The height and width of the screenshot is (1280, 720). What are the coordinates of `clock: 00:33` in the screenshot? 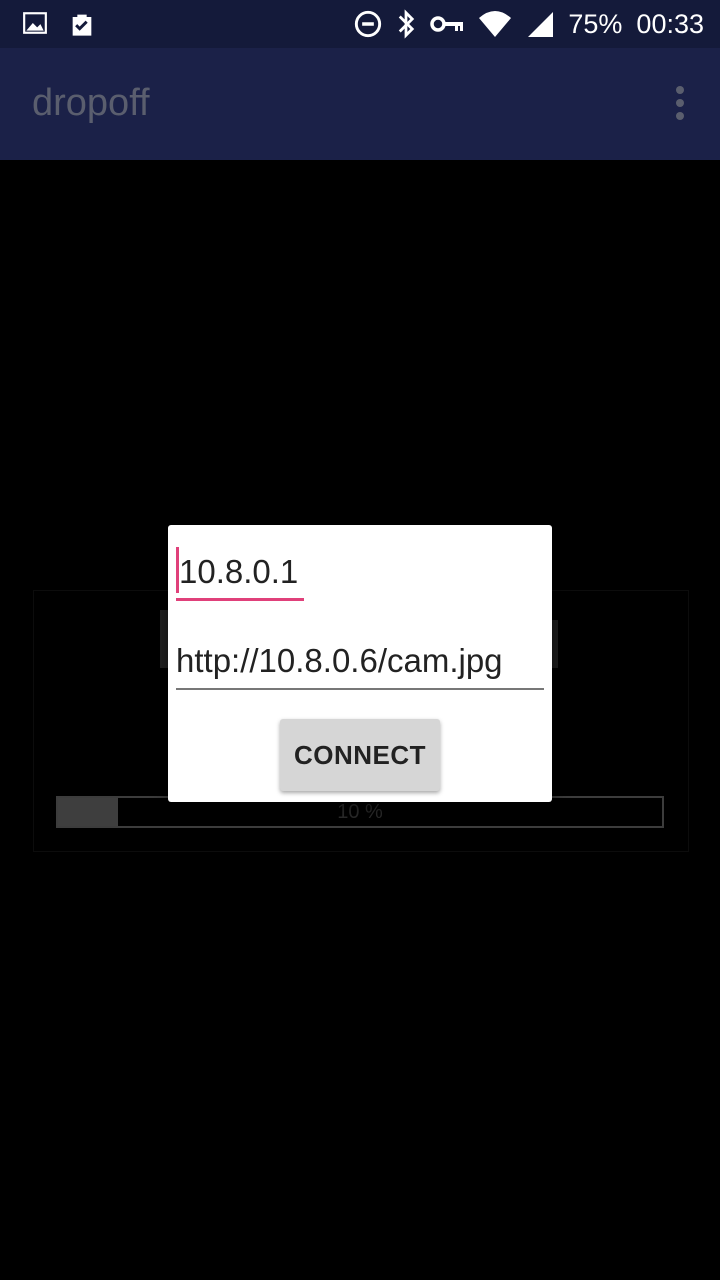 It's located at (670, 23).